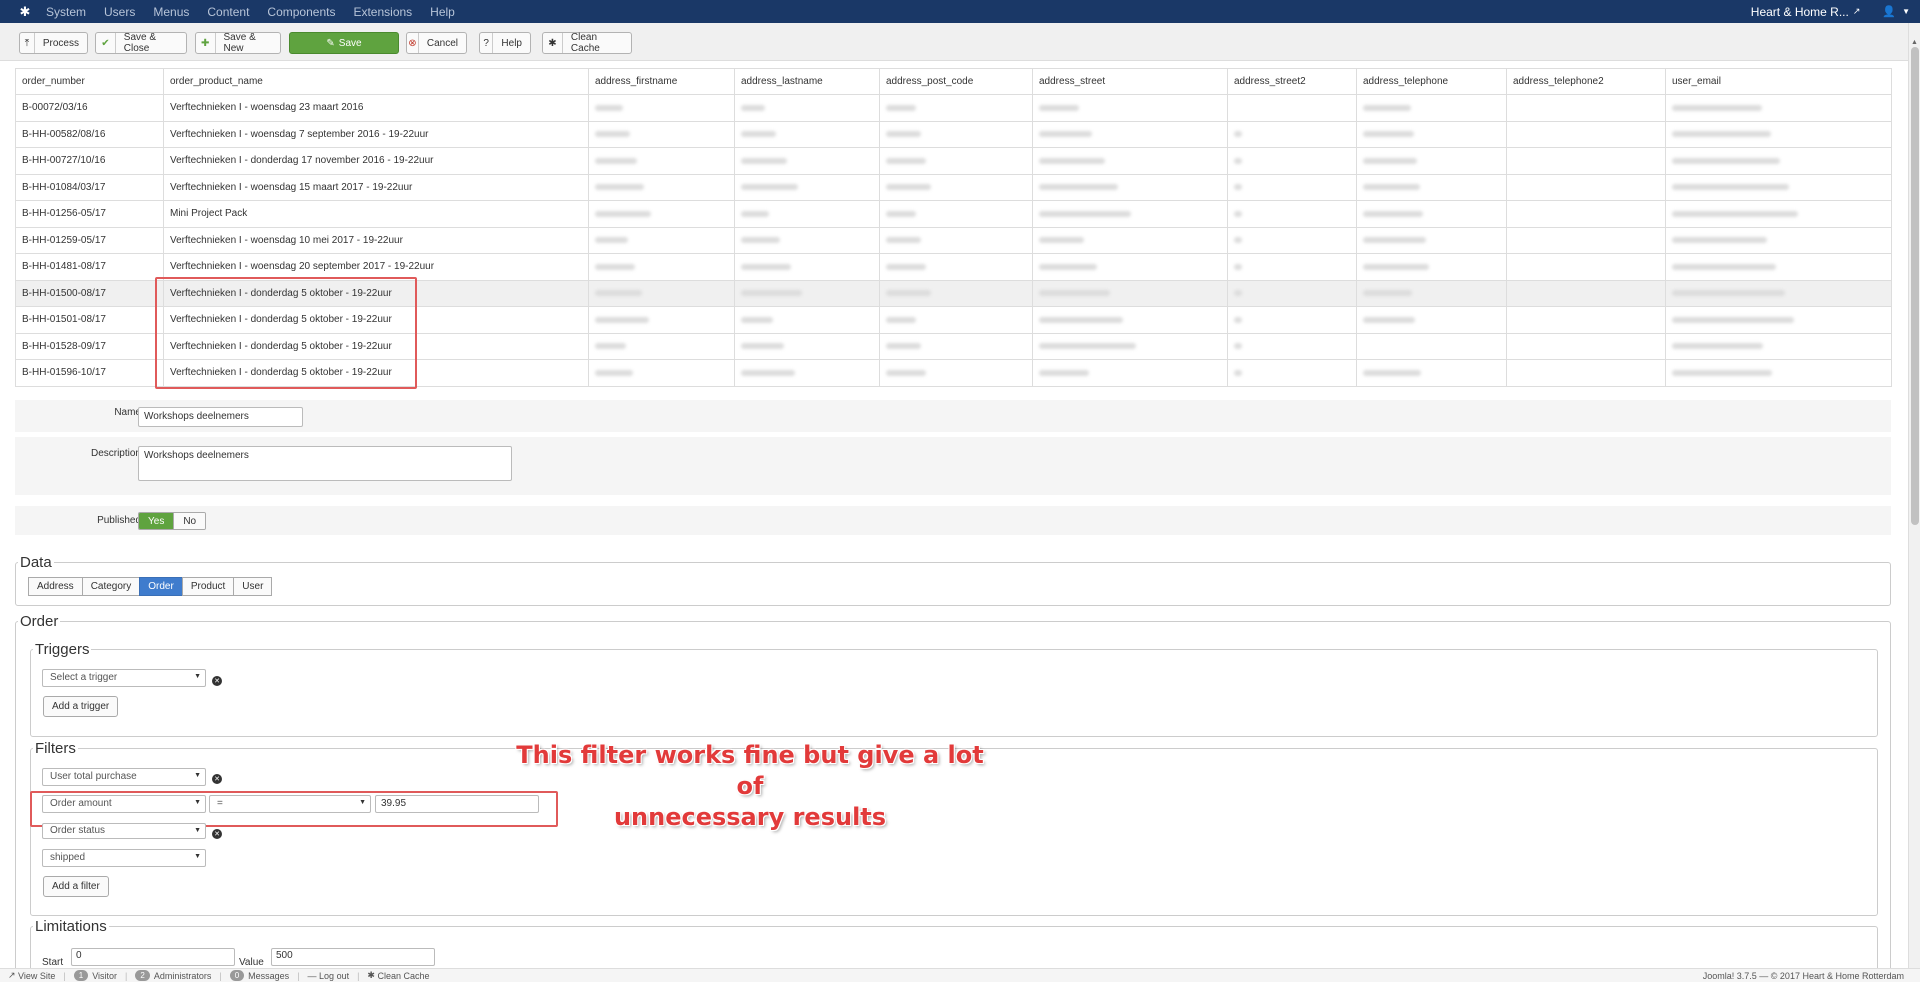  What do you see at coordinates (171, 12) in the screenshot?
I see `menu-menus: Menus` at bounding box center [171, 12].